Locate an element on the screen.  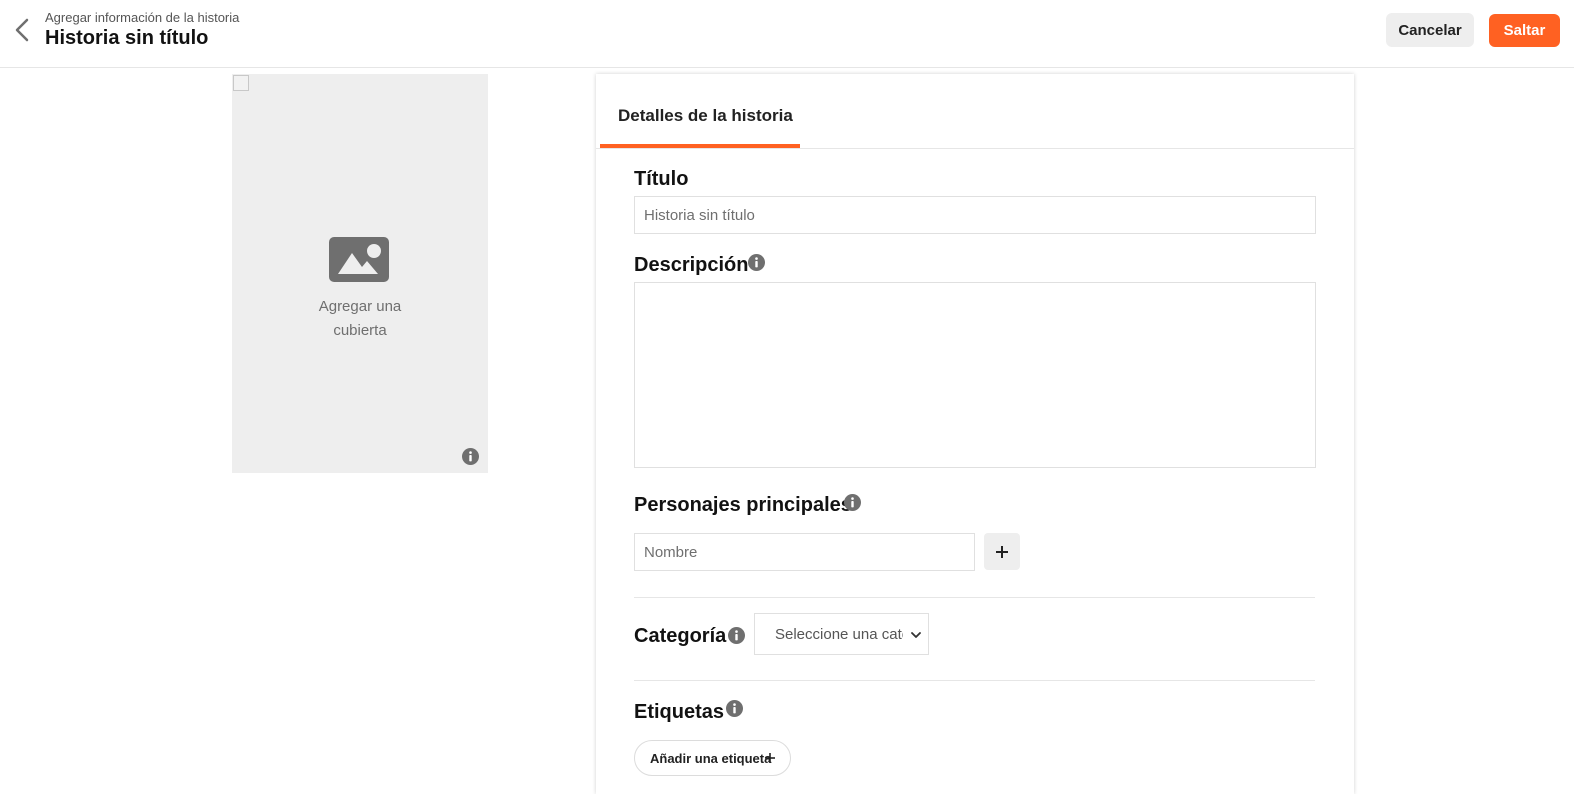
chevron-left-icon is located at coordinates (22, 30).